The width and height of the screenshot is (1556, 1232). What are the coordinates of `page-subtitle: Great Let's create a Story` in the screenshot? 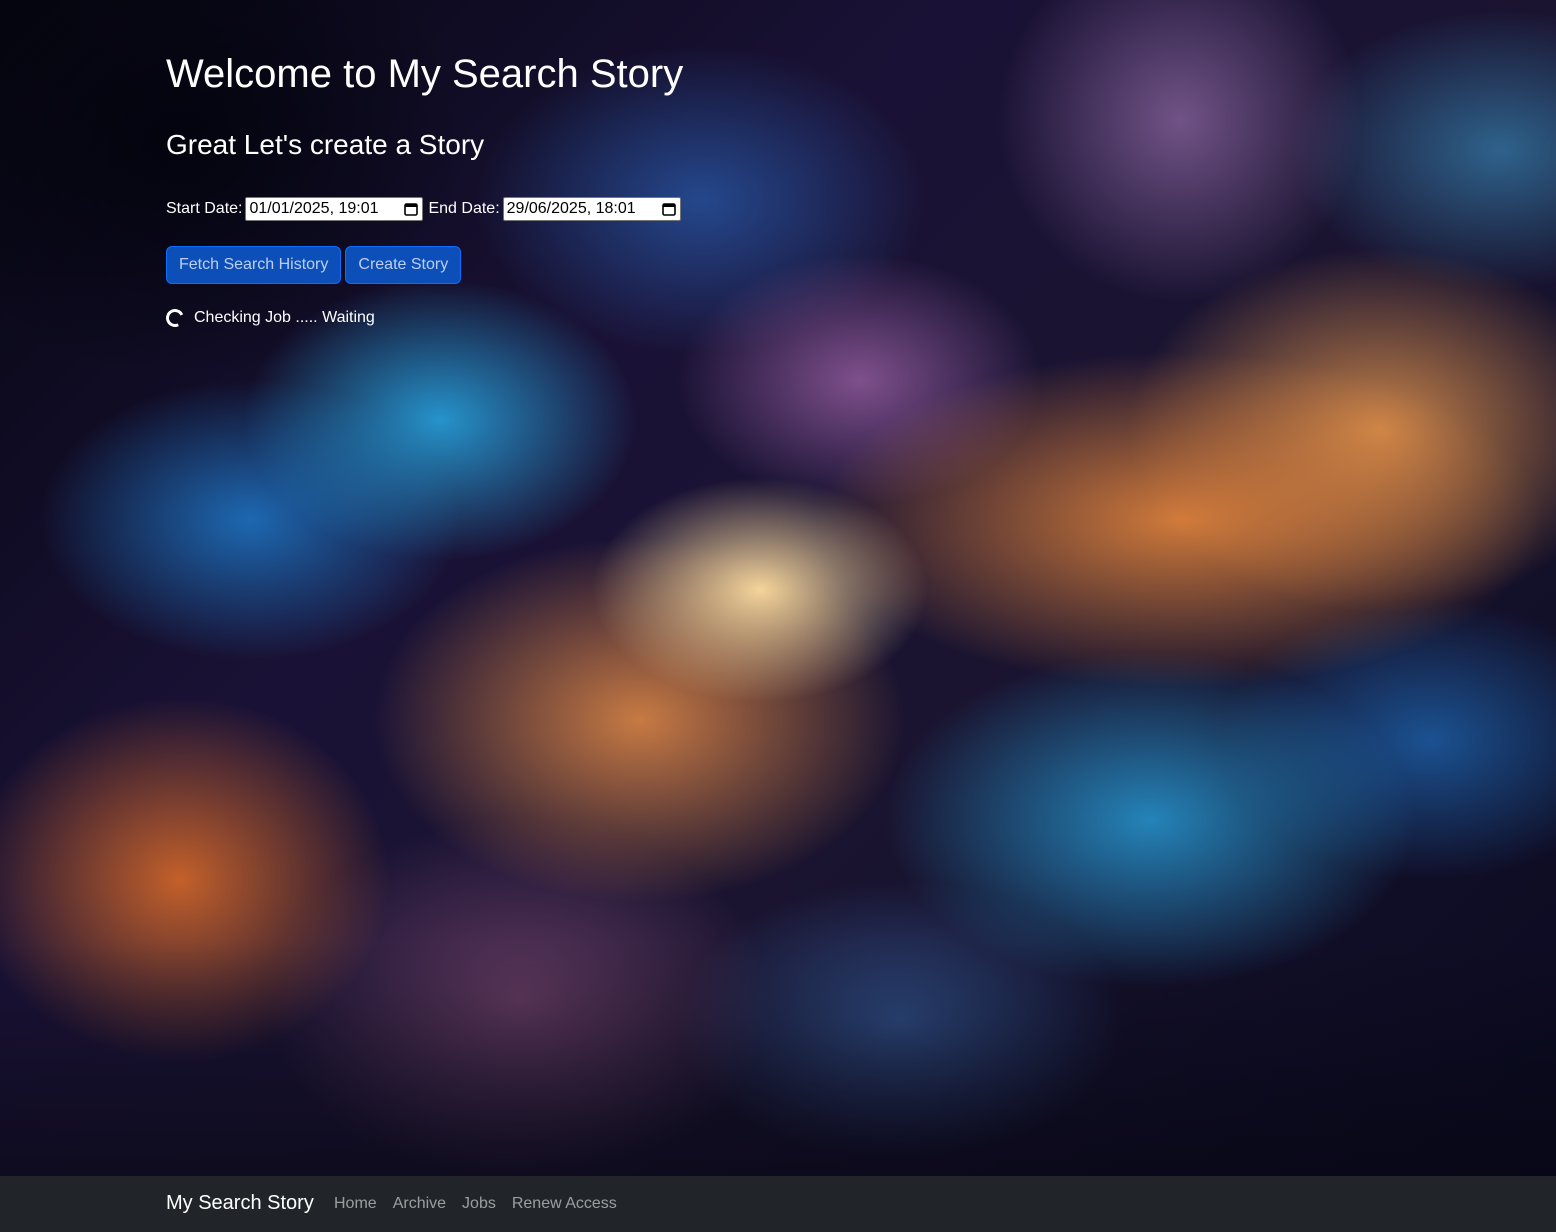 It's located at (325, 144).